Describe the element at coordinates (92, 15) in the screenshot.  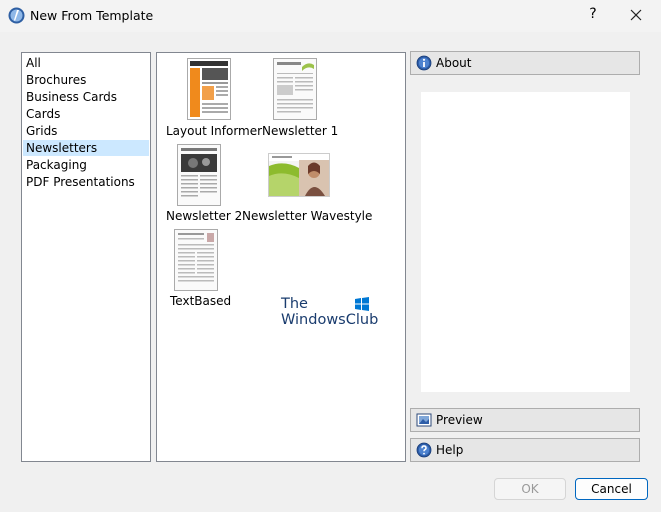
I see `window-title: New From Template` at that location.